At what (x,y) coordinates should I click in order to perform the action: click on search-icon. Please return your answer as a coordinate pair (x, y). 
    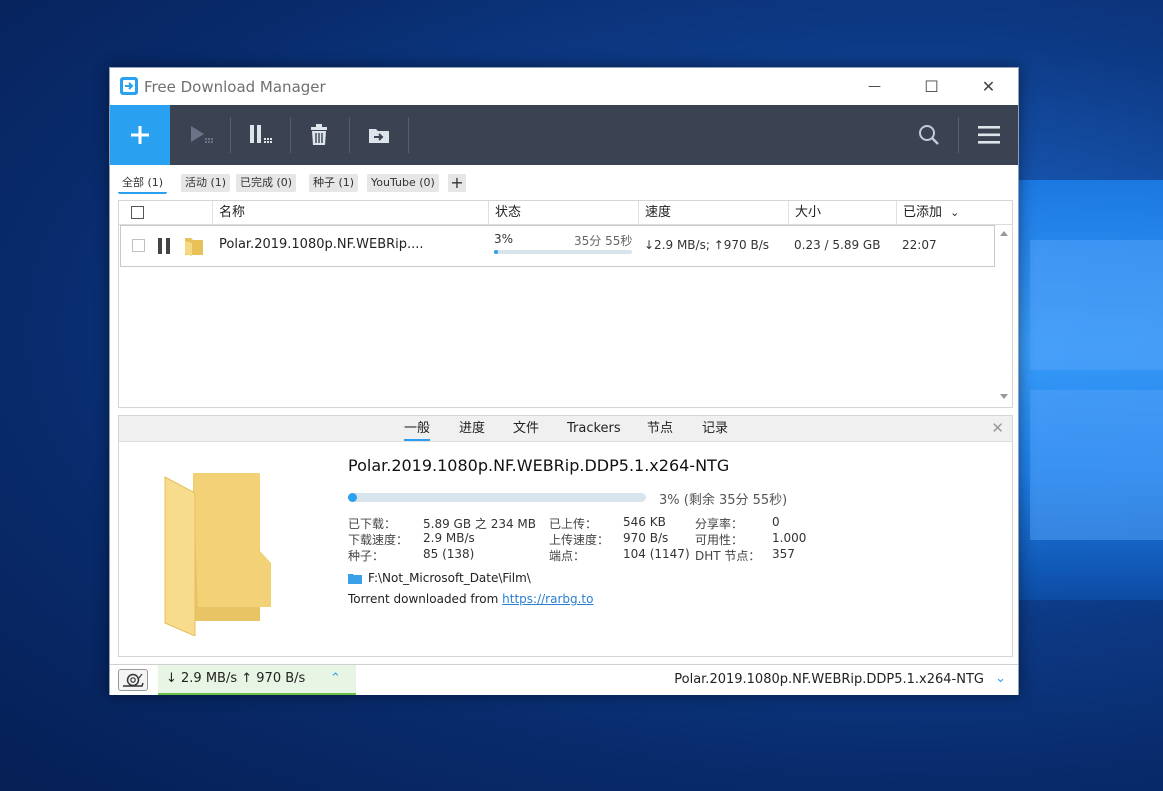
    Looking at the image, I should click on (929, 135).